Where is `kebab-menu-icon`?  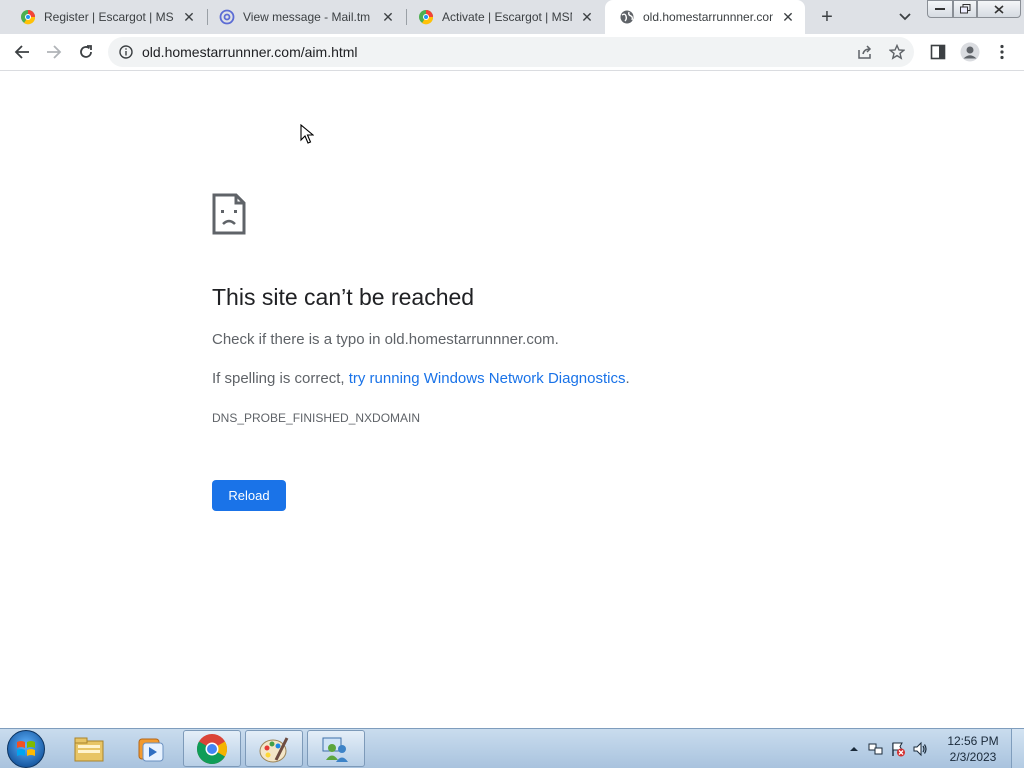 kebab-menu-icon is located at coordinates (1002, 52).